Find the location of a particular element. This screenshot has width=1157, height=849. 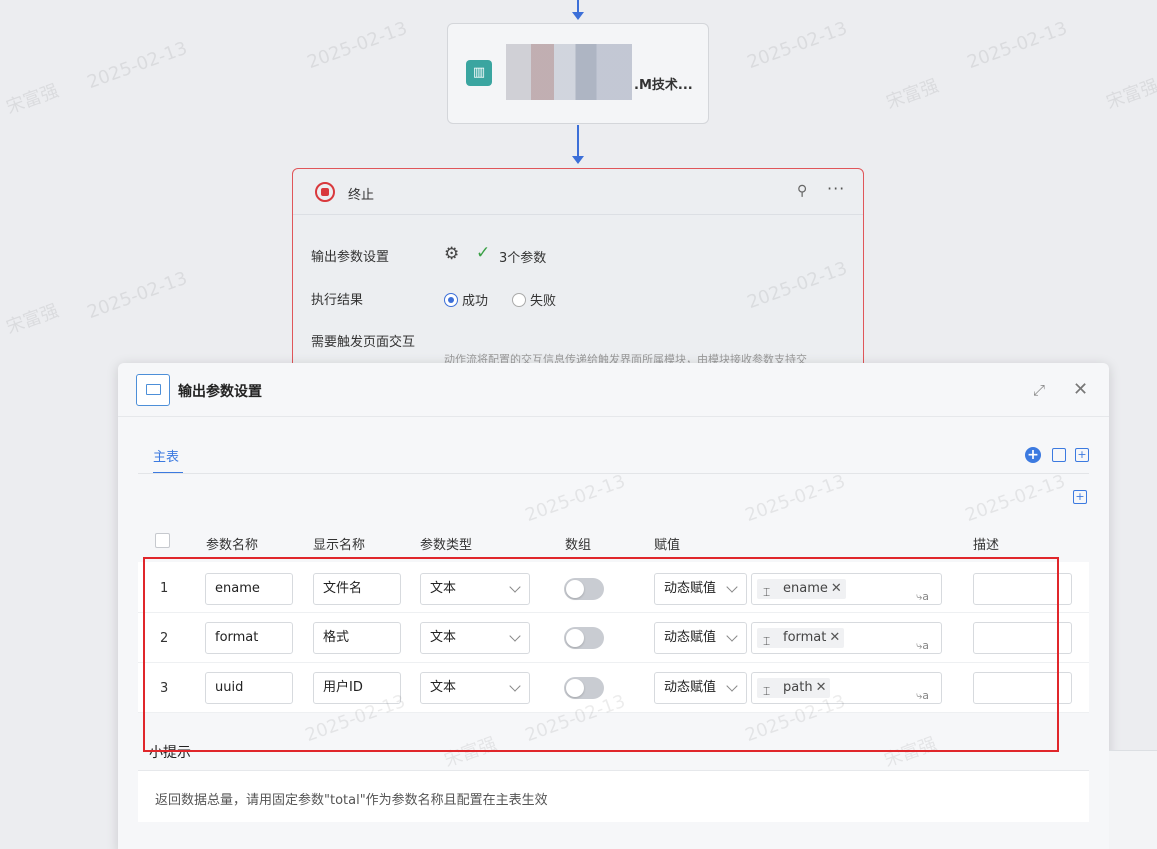

waveform-icon: ▥ is located at coordinates (479, 73).